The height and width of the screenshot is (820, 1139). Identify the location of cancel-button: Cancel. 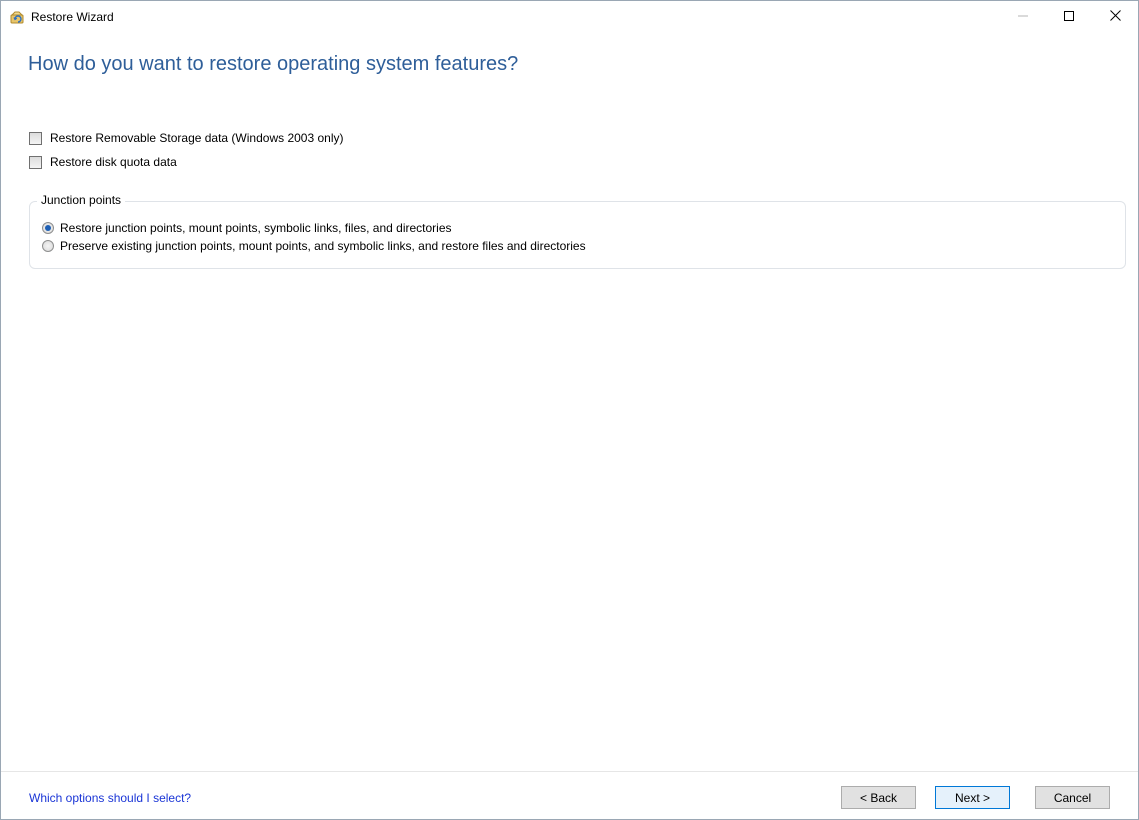
(1072, 797).